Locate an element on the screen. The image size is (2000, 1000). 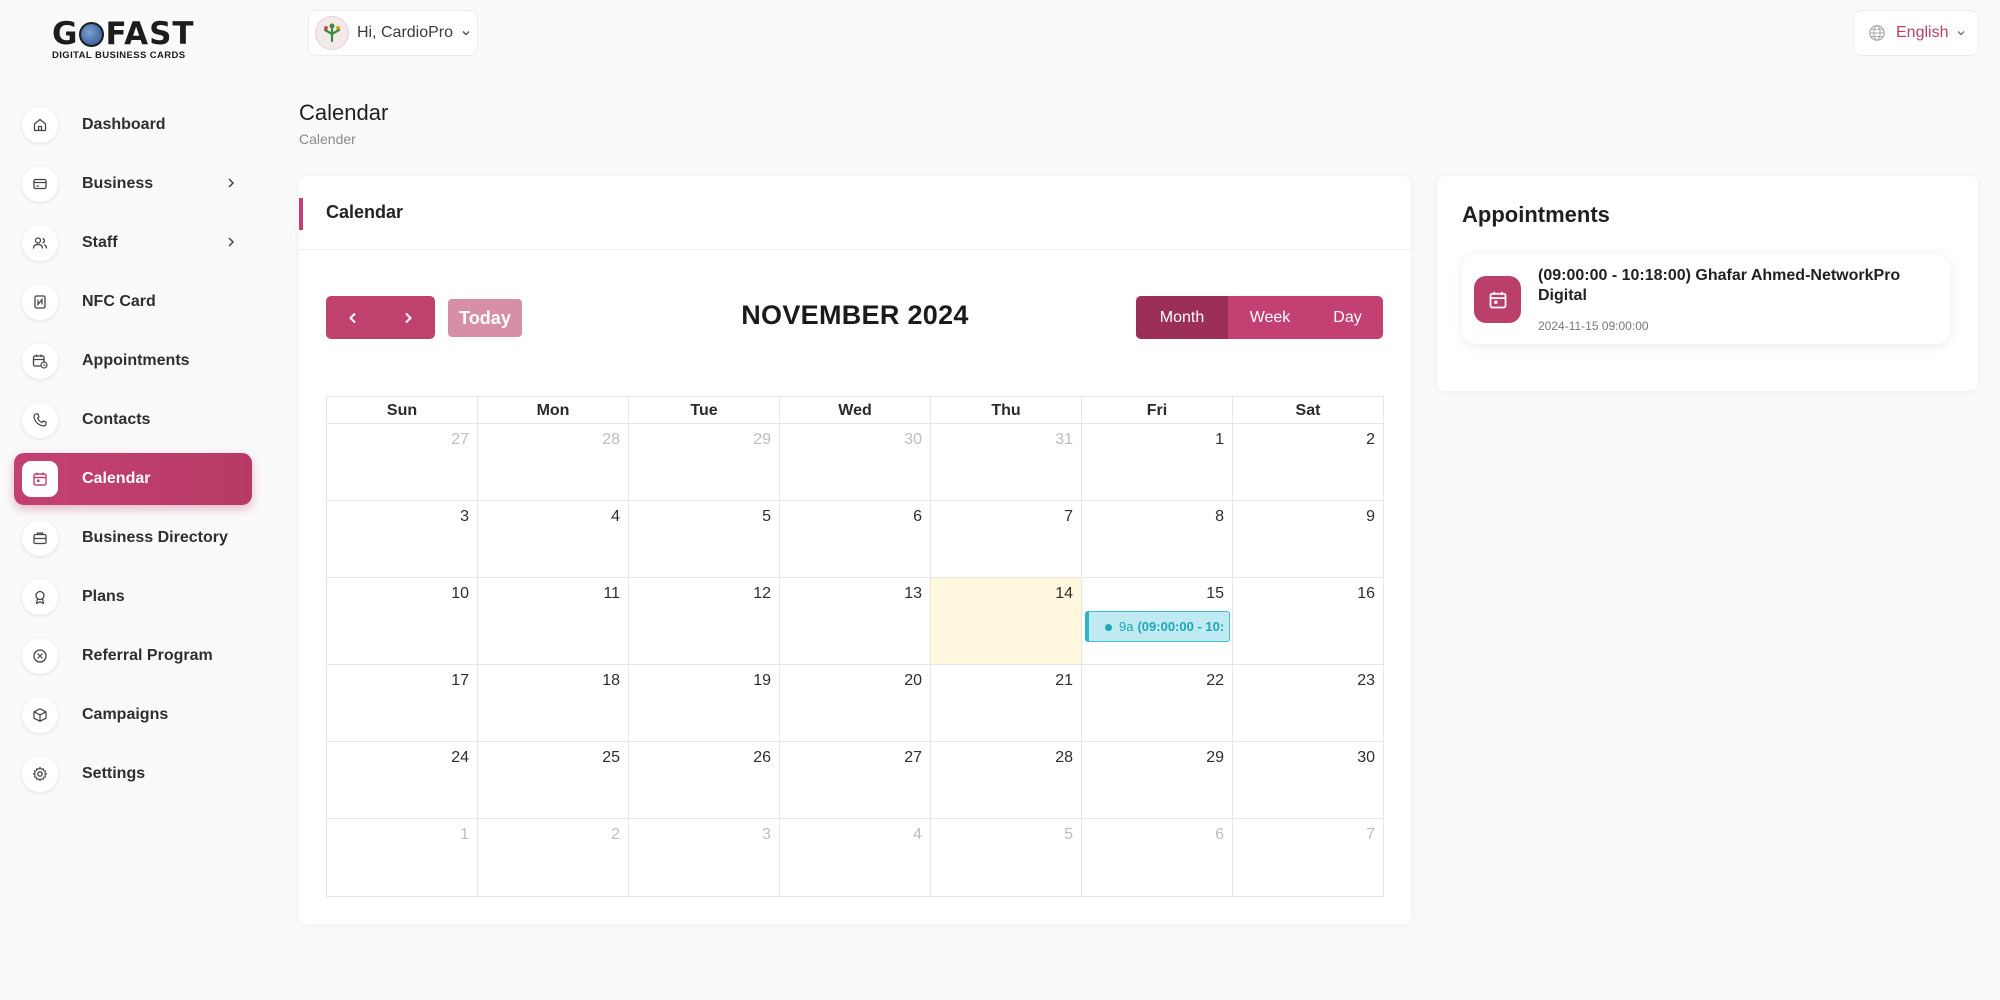
day-cell: 10 is located at coordinates (402, 621).